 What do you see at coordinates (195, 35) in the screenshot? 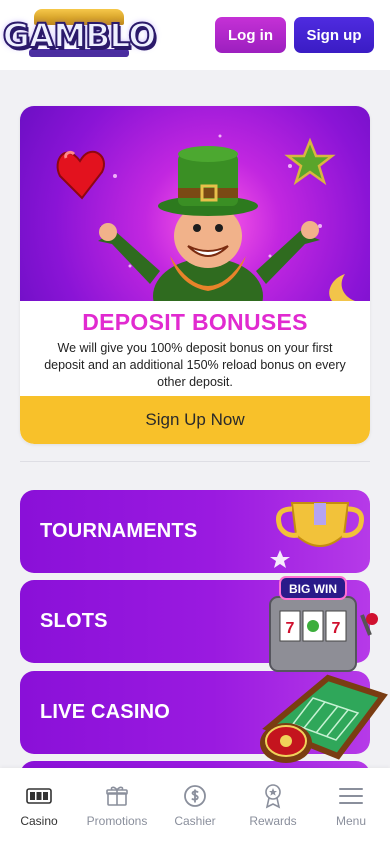
I see `top-header: GAMBLO Log in Sign up` at bounding box center [195, 35].